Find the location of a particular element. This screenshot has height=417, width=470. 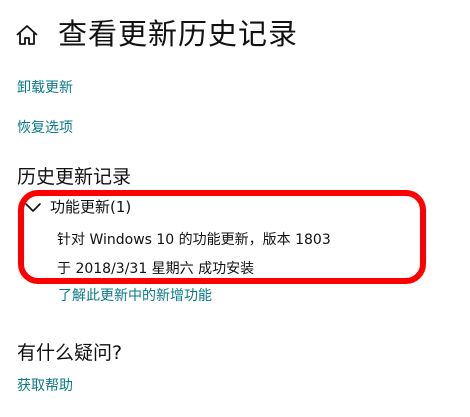

get-help-link: 获取帮助 is located at coordinates (45, 386).